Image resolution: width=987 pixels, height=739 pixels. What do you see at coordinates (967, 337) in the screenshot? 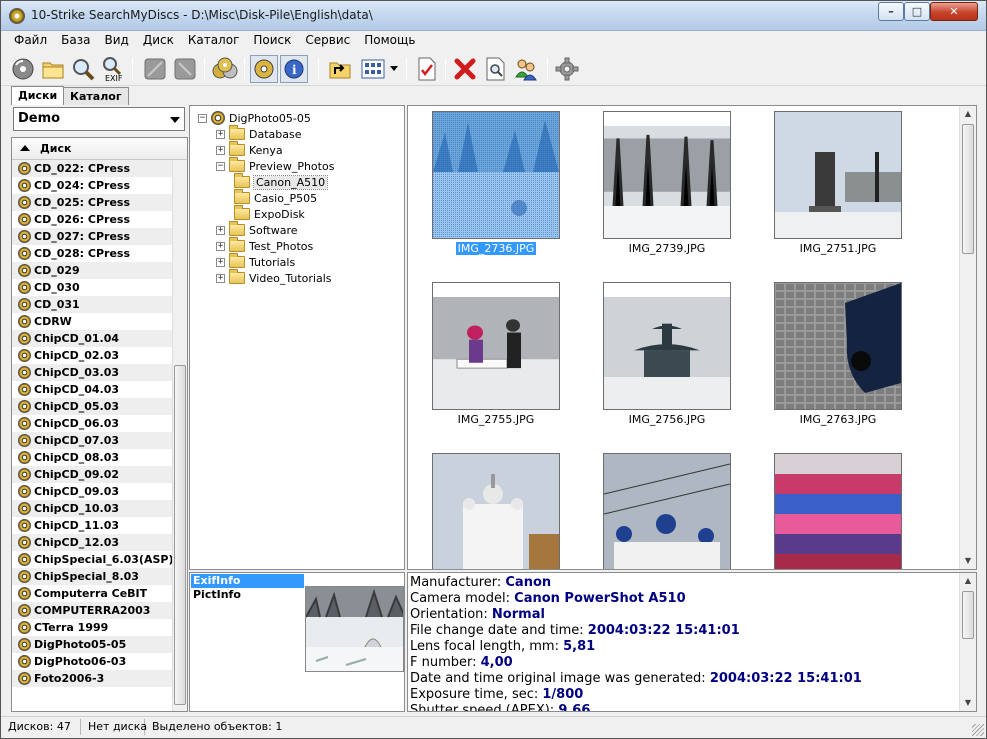
I see `grid-scrollbar: ▲ ▼` at bounding box center [967, 337].